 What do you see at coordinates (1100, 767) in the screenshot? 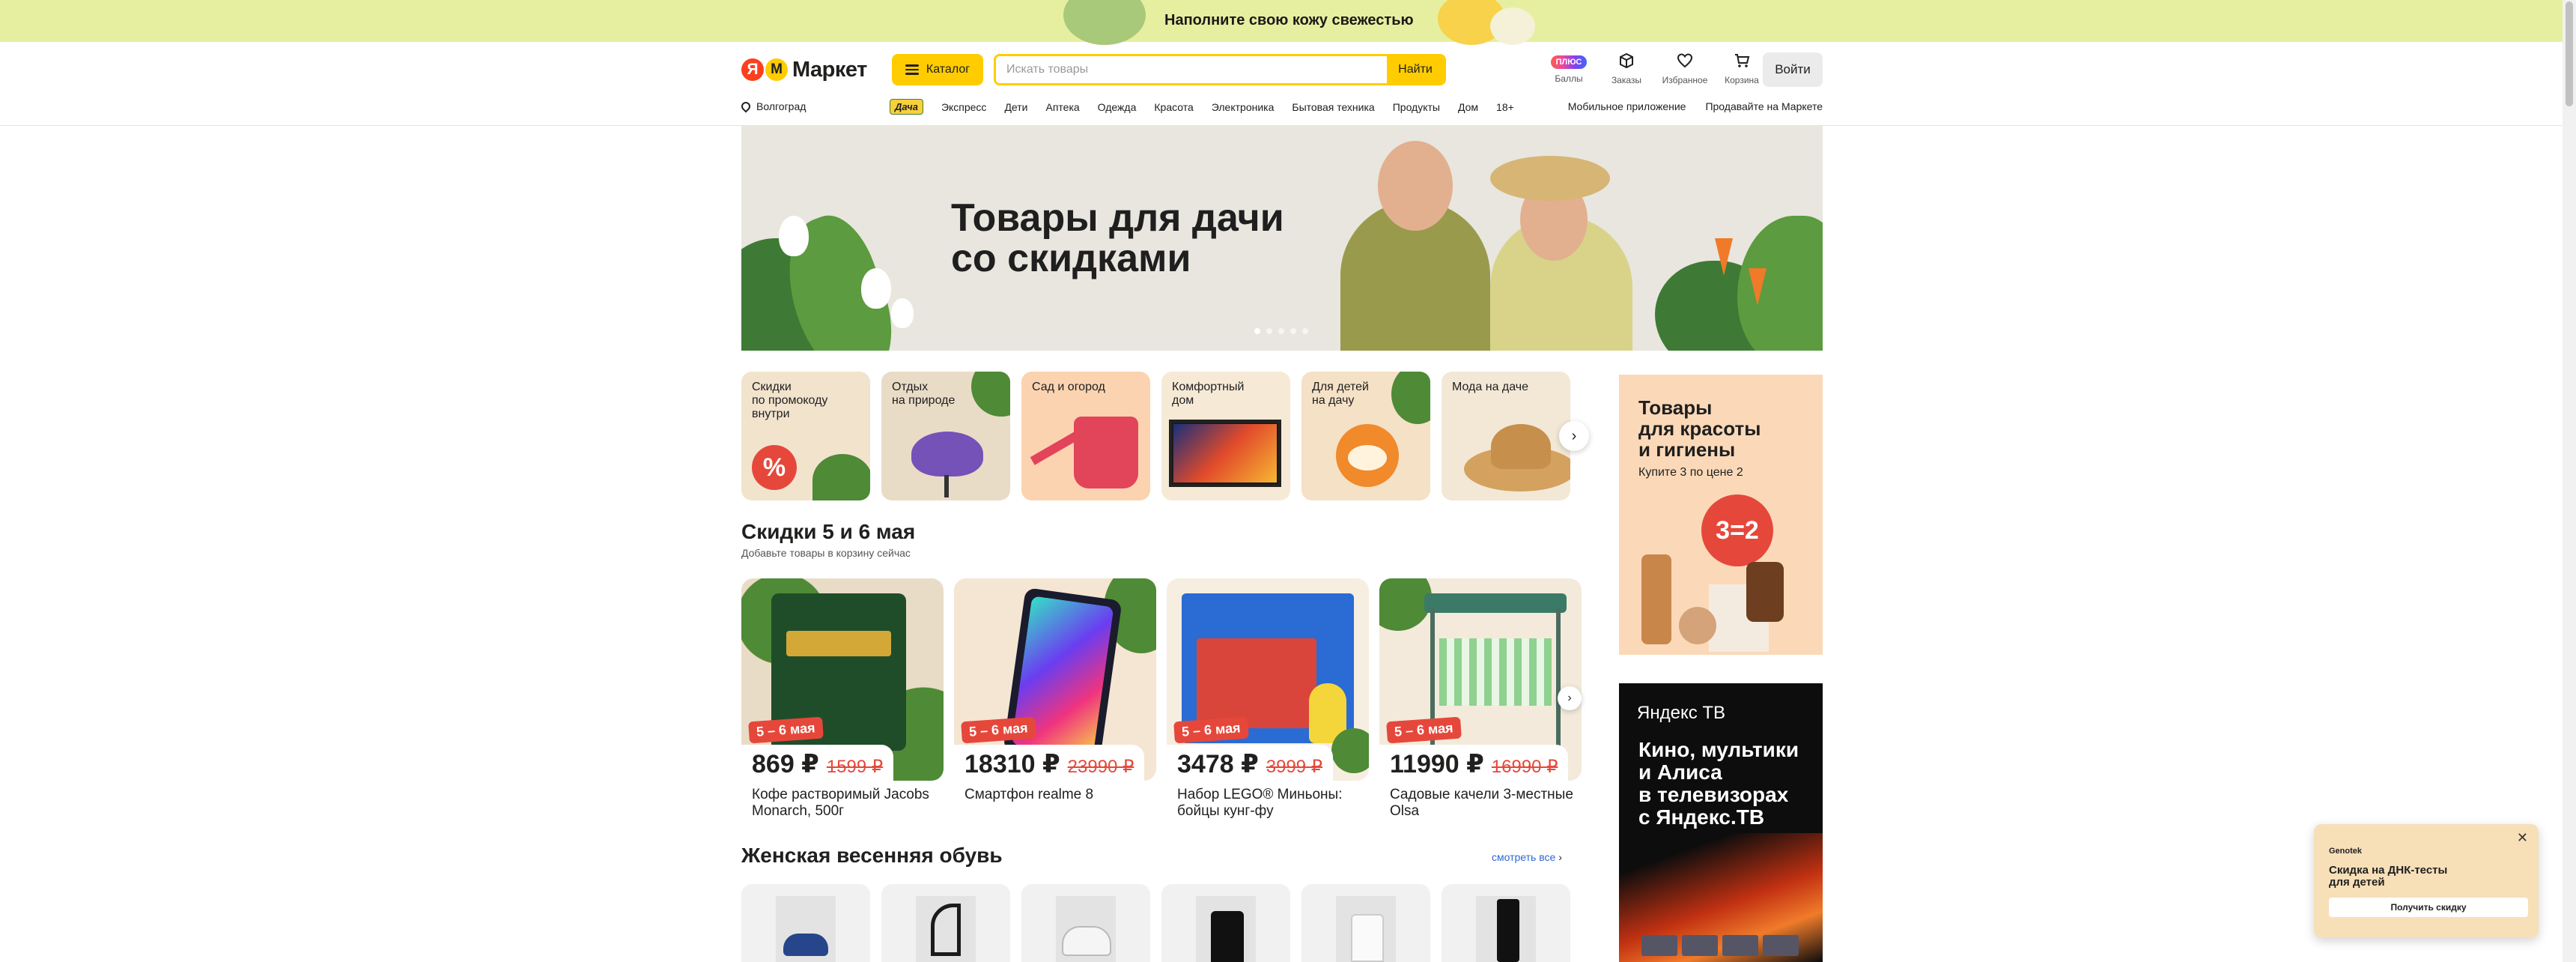
I see `deal-old-price: 23990 ₽` at bounding box center [1100, 767].